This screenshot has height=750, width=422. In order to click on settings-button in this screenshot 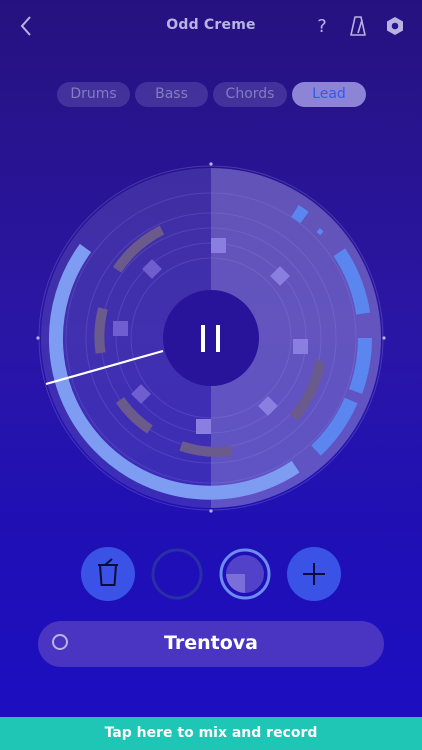, I will do `click(395, 26)`.